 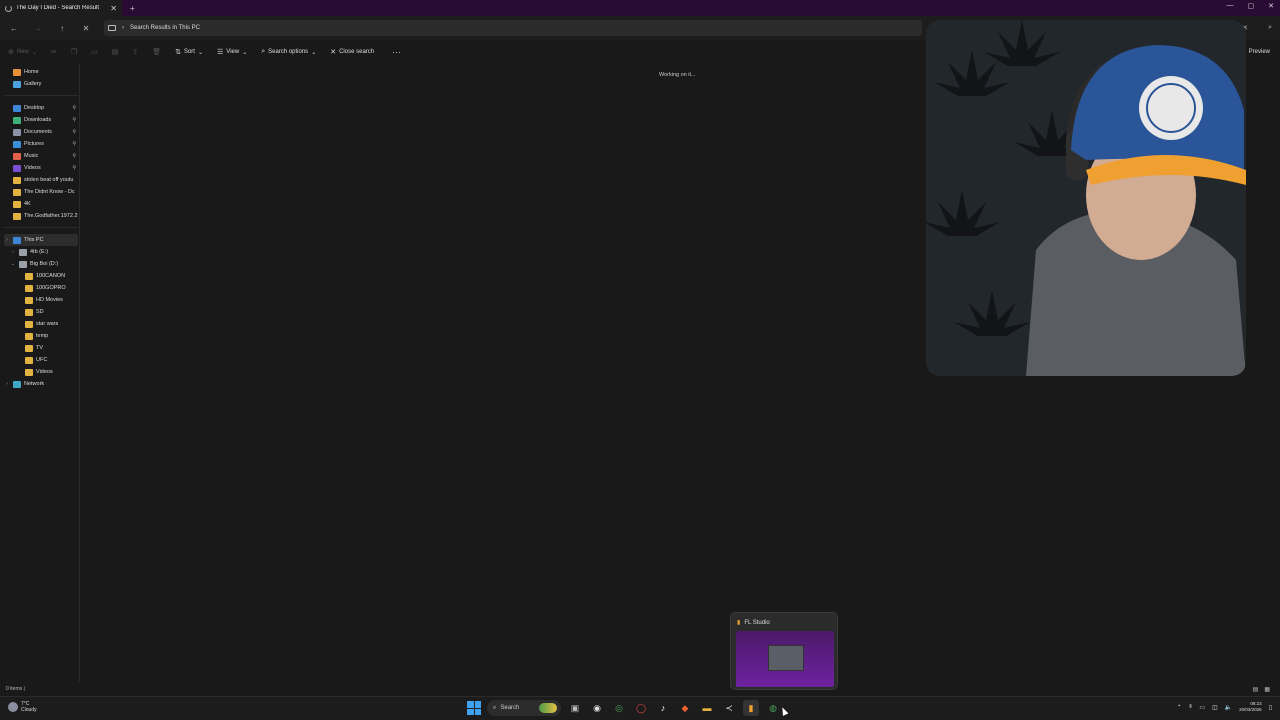 What do you see at coordinates (61, 8) in the screenshot?
I see `explorer-tab: The Day I Died - Search Result ✕` at bounding box center [61, 8].